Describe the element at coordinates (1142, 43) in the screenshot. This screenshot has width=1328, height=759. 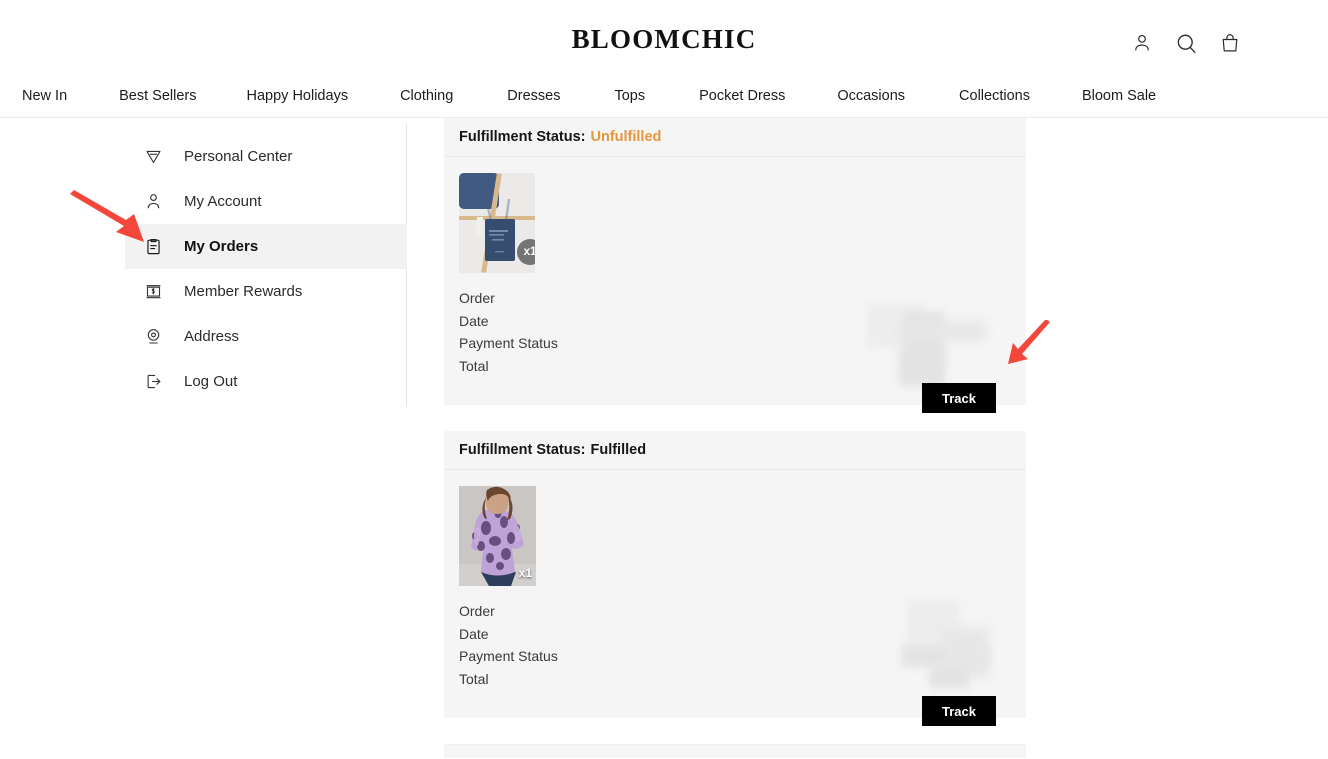
I see `account-icon` at that location.